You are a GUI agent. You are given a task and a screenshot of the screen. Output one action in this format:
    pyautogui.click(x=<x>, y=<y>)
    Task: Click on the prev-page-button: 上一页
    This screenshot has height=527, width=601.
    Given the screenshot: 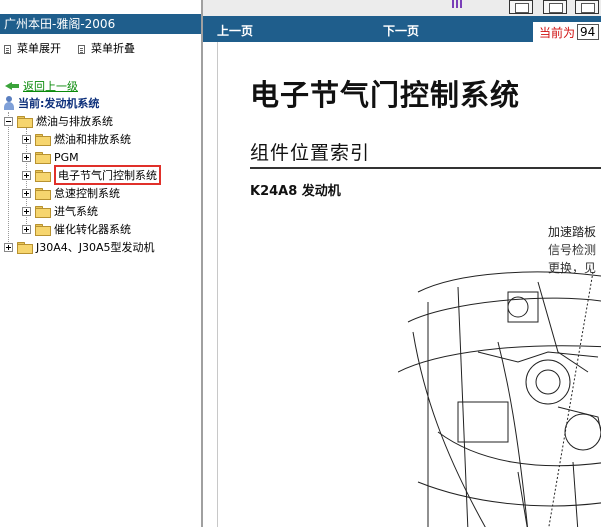 What is the action you would take?
    pyautogui.click(x=235, y=30)
    